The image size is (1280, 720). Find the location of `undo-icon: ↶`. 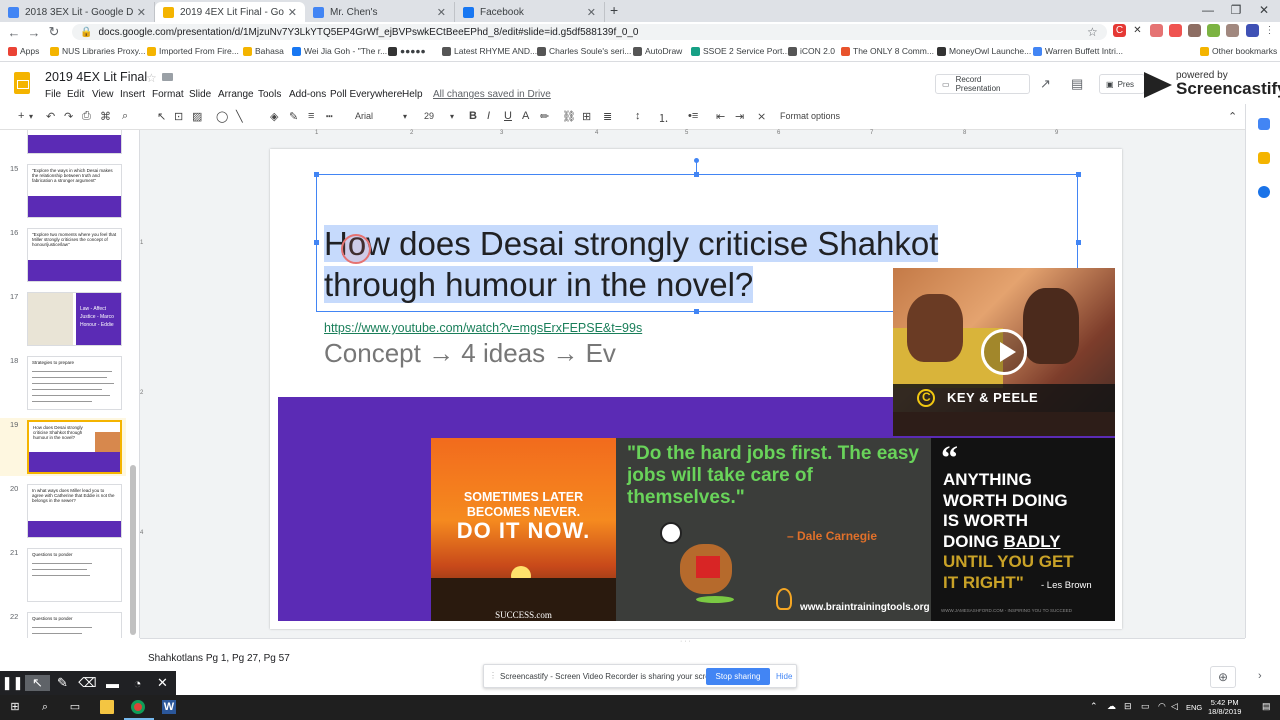

undo-icon: ↶ is located at coordinates (50, 116).